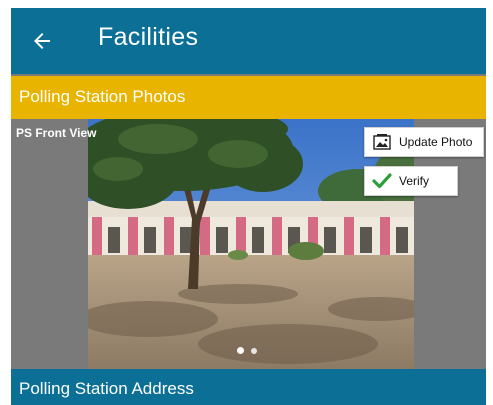 The image size is (493, 405). Describe the element at coordinates (56, 133) in the screenshot. I see `photo-caption: PS Front View` at that location.